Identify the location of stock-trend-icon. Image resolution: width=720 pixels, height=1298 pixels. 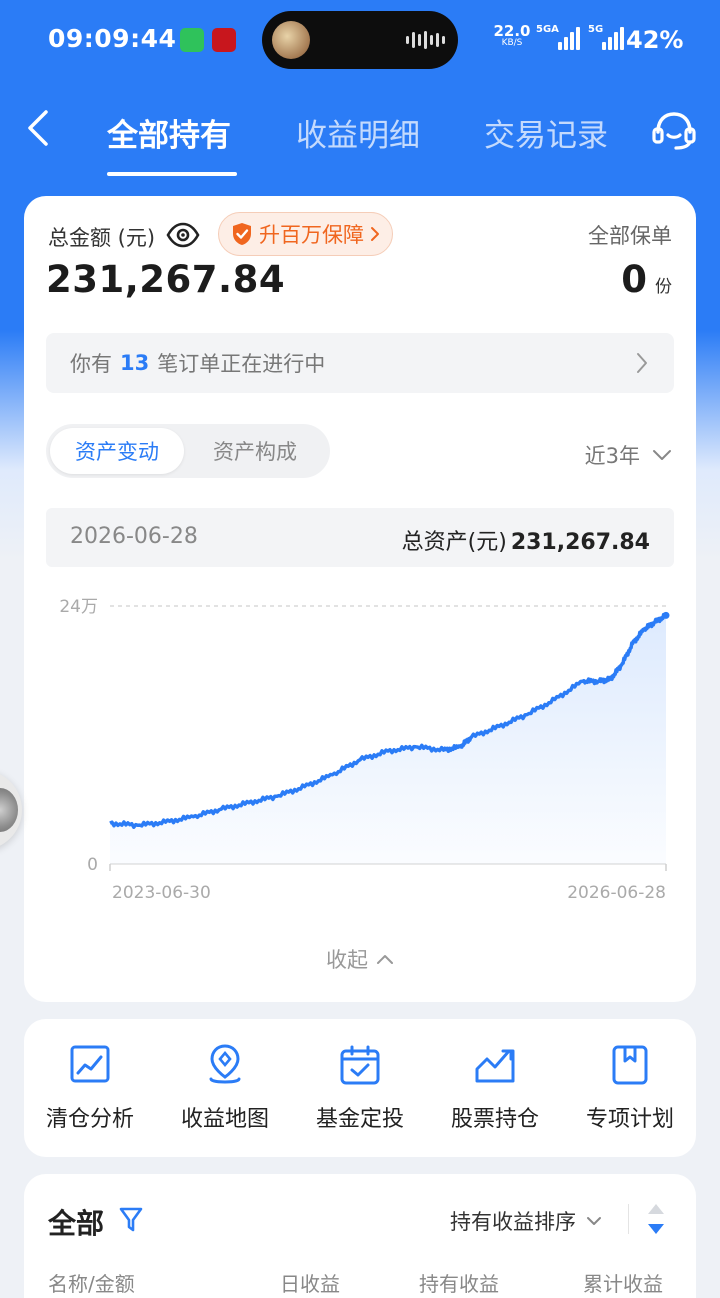
(495, 1066).